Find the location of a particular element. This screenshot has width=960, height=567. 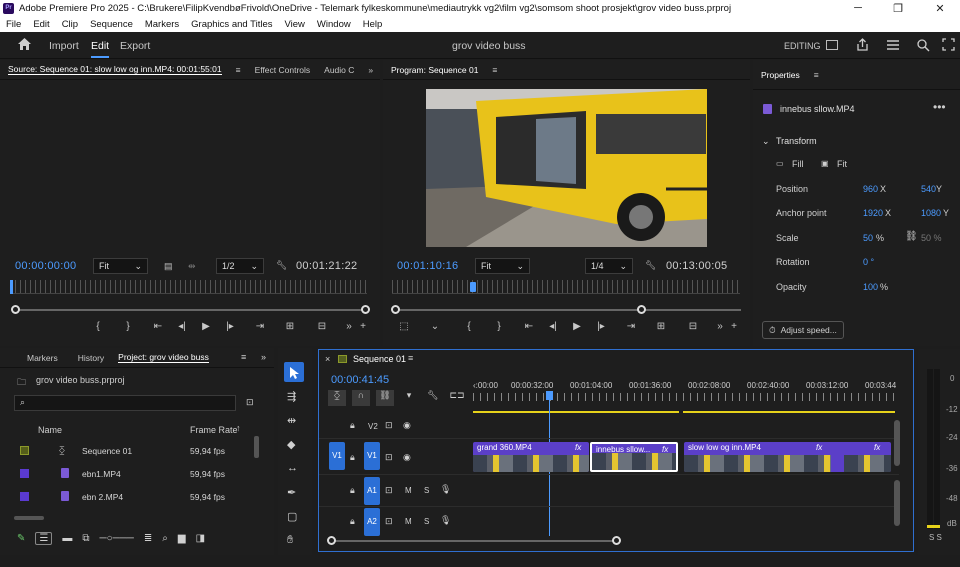

track-v2-label: V2 is located at coordinates (373, 426).